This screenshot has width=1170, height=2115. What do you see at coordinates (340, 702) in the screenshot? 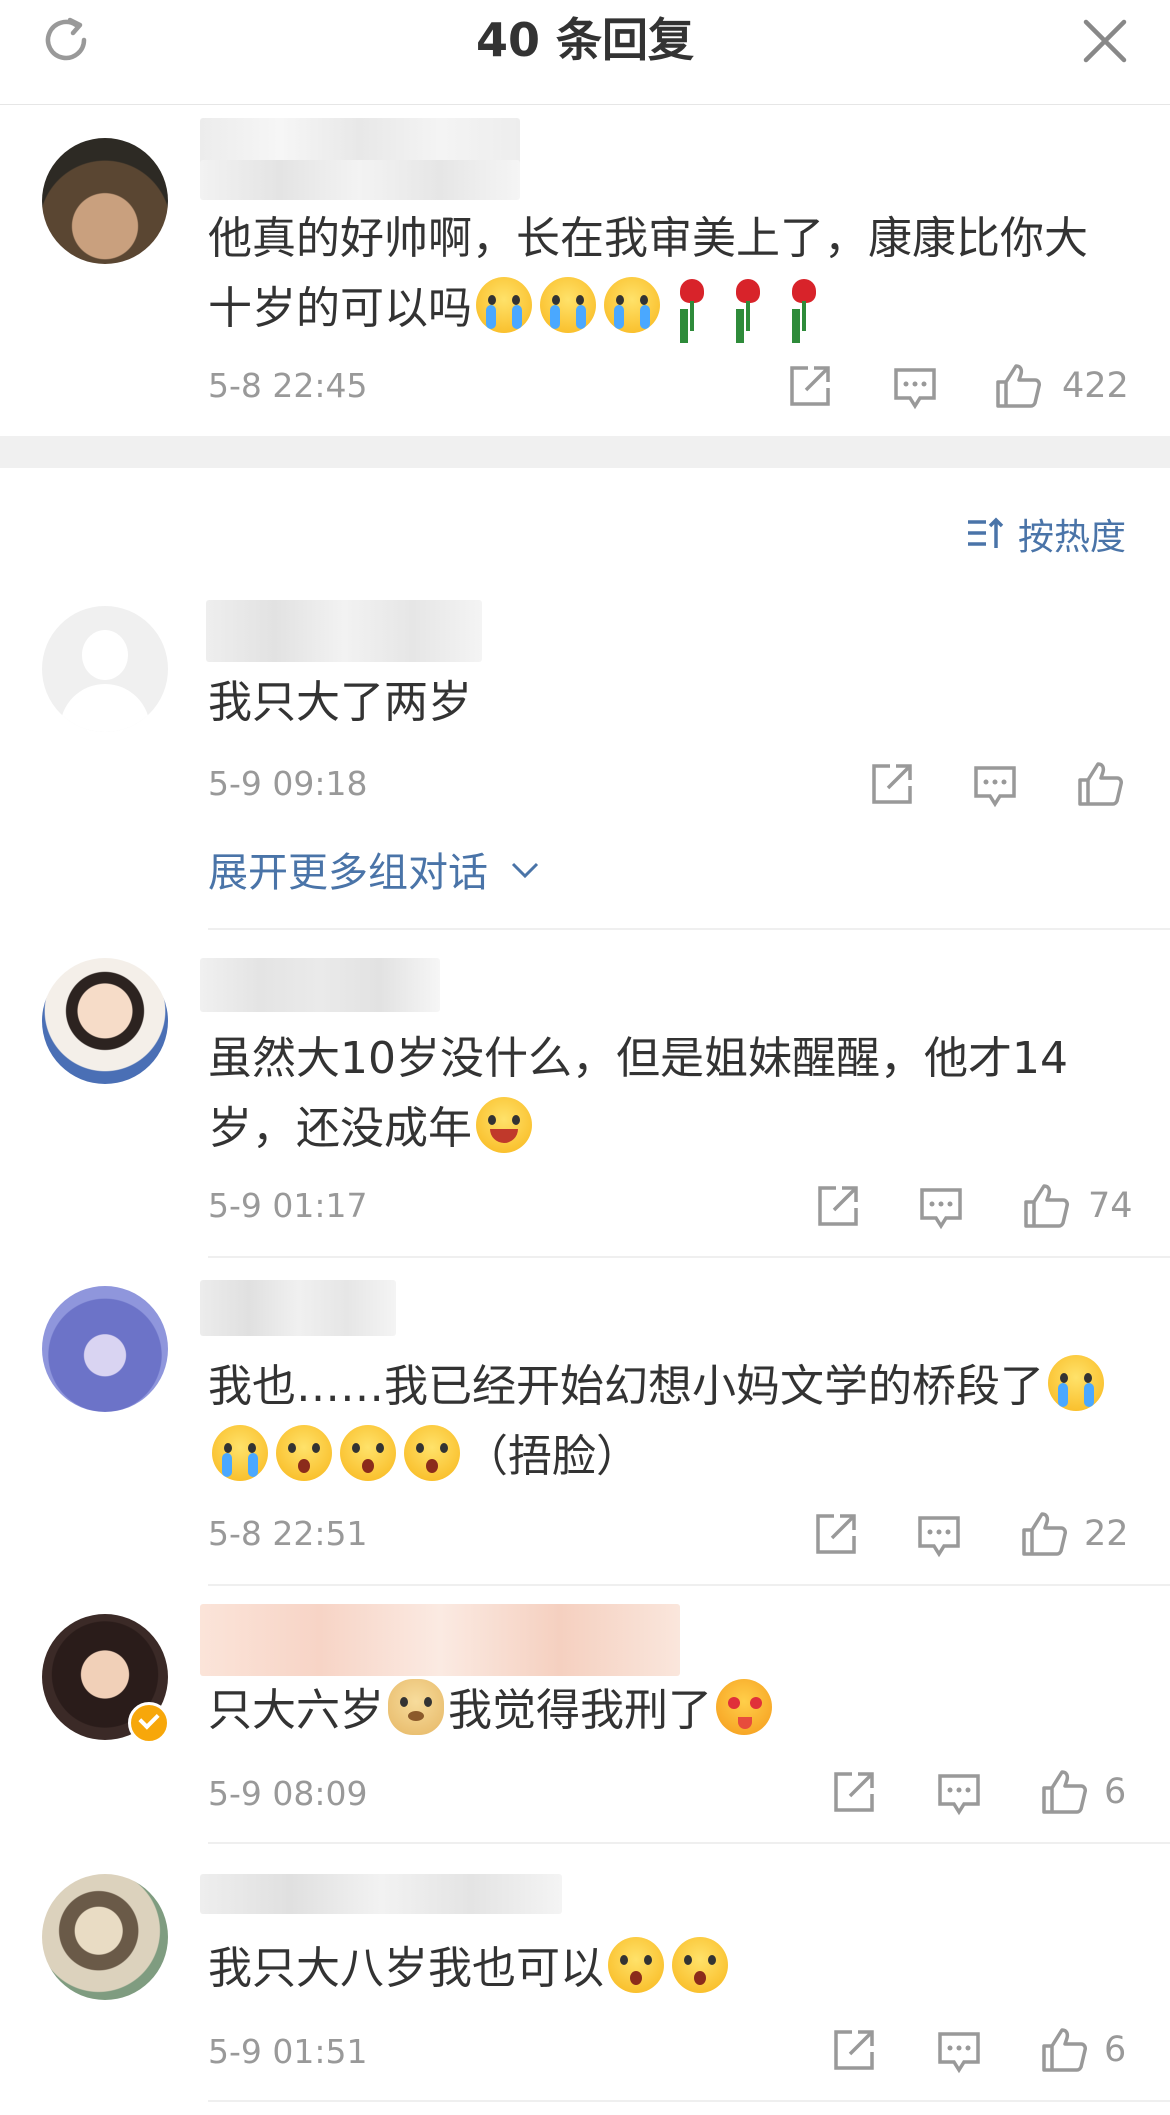
I see `comment-text: 我只大了两岁` at bounding box center [340, 702].